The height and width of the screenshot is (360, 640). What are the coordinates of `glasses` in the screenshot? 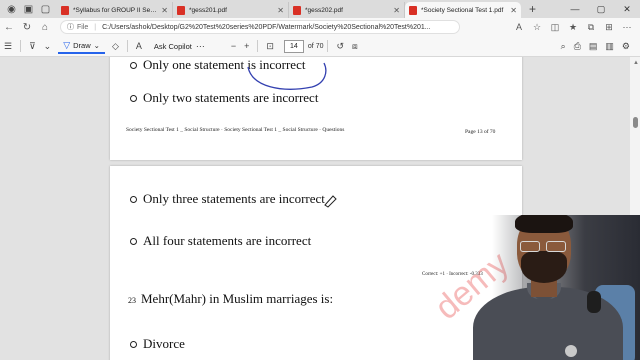 It's located at (544, 246).